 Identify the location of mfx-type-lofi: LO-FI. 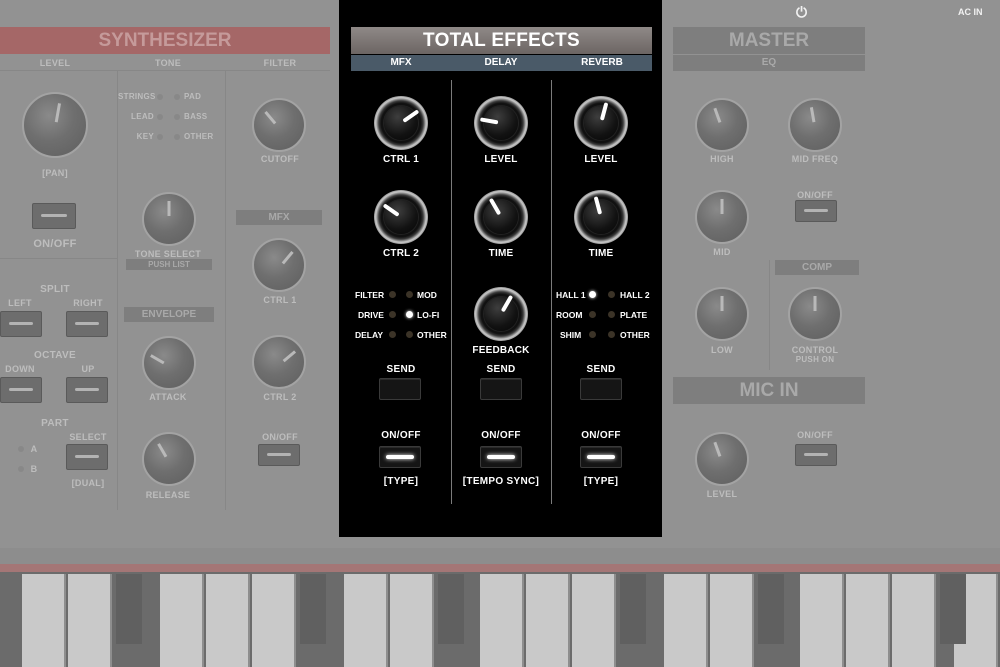
(428, 315).